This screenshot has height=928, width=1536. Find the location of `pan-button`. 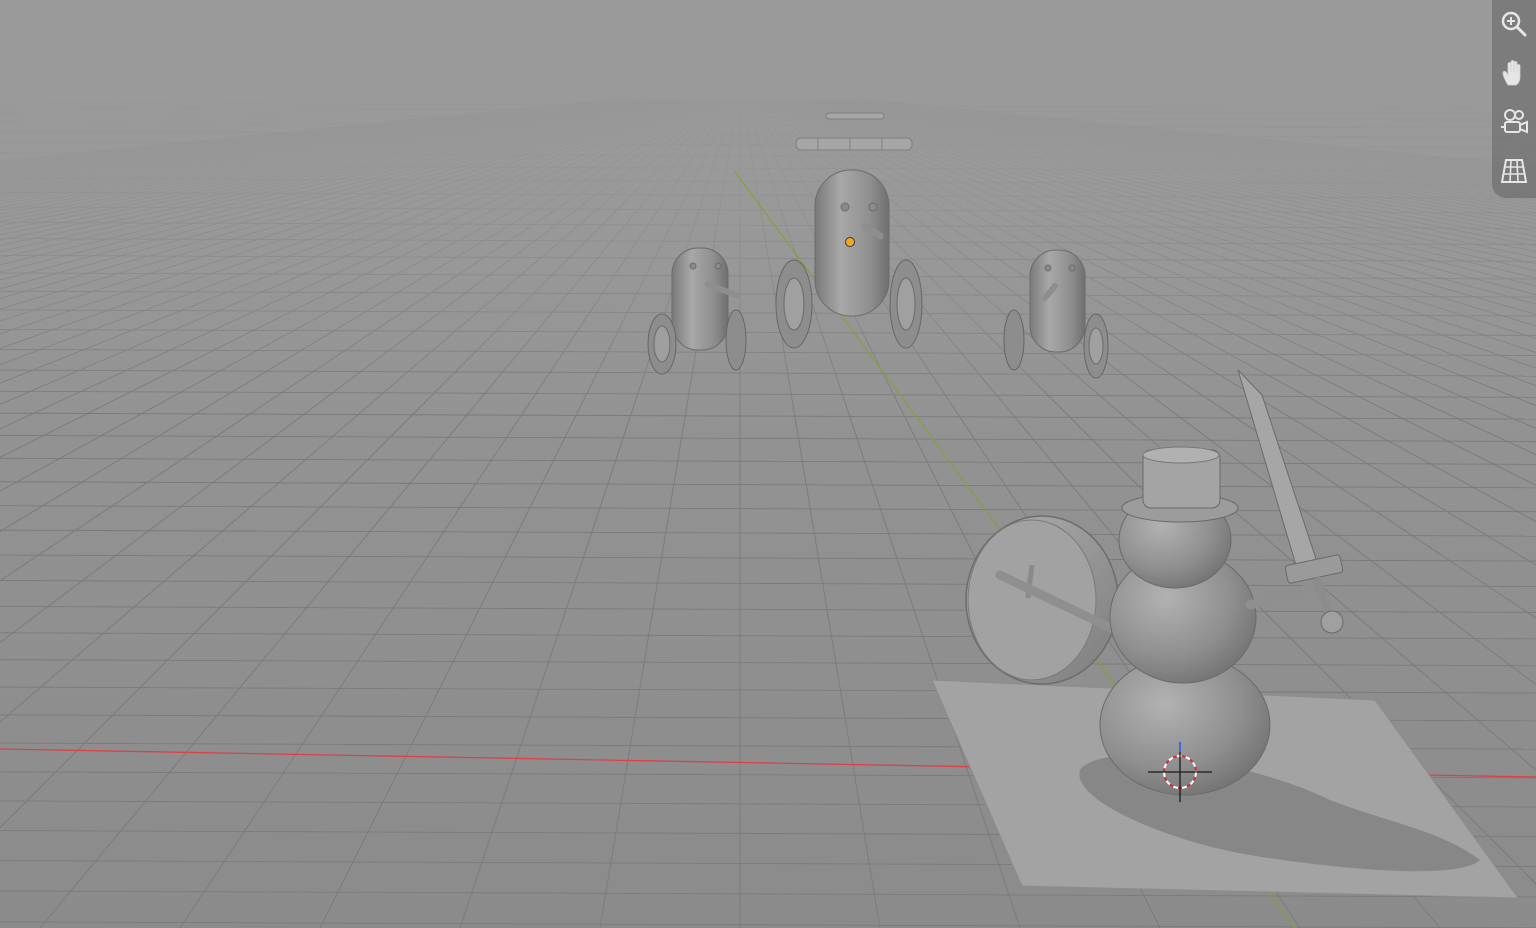

pan-button is located at coordinates (1514, 72).